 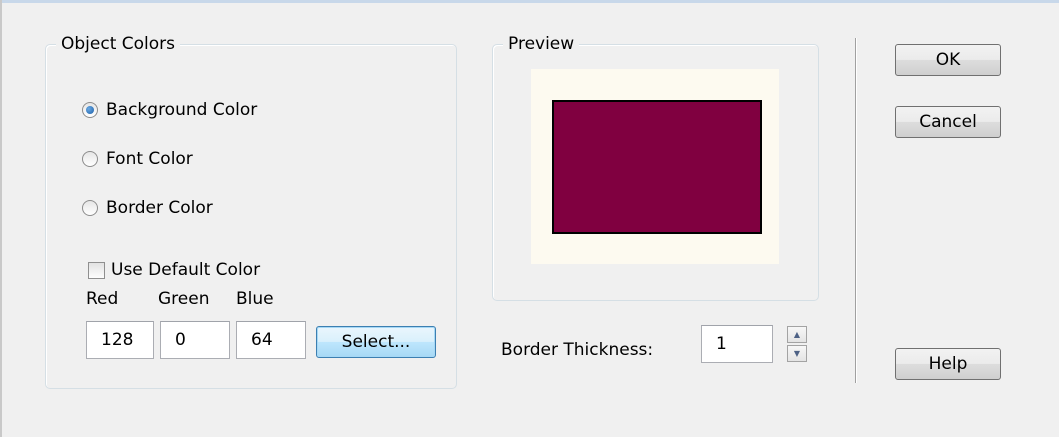 I want to click on border-color-radio: Border Color, so click(x=147, y=208).